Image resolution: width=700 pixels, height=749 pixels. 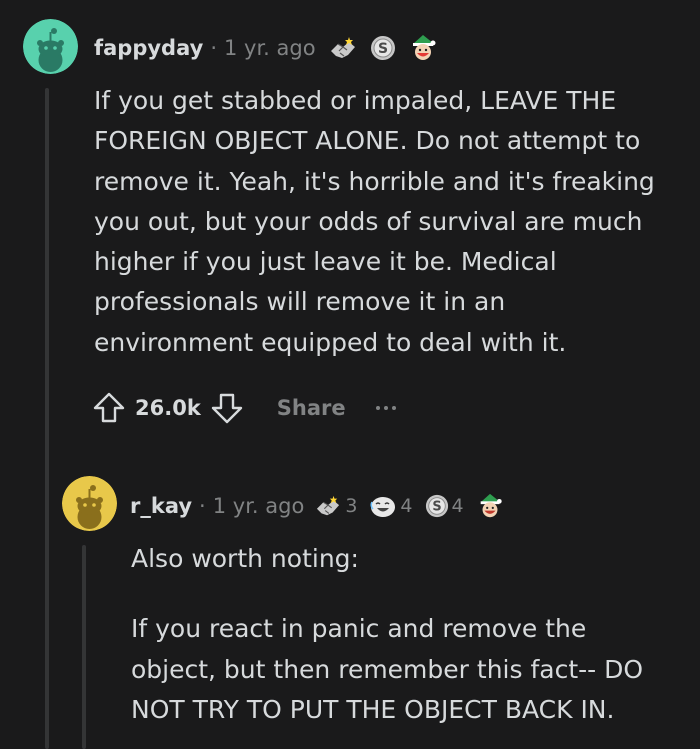 I want to click on comment-meta: r_kay · 1 yr. ago 3 4 S 4, so click(x=317, y=506).